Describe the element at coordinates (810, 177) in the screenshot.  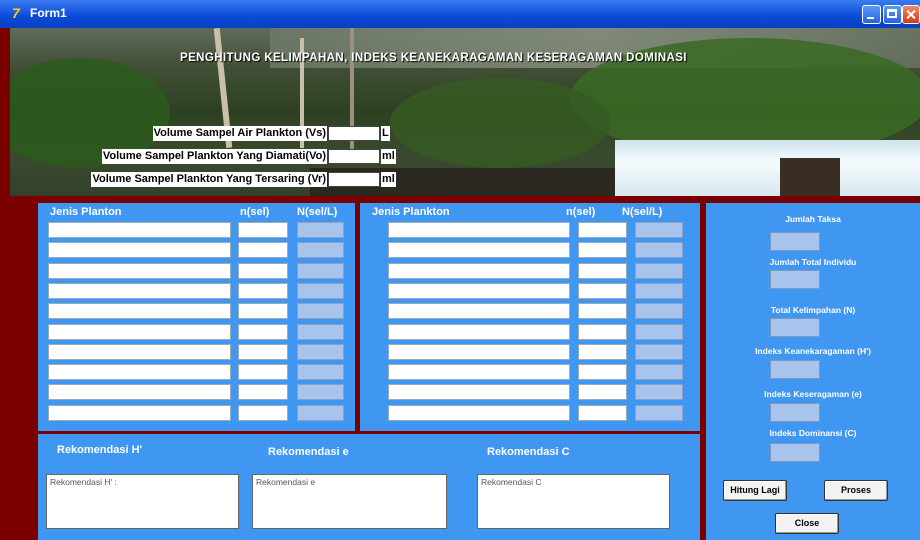
I see `banner-rocks` at that location.